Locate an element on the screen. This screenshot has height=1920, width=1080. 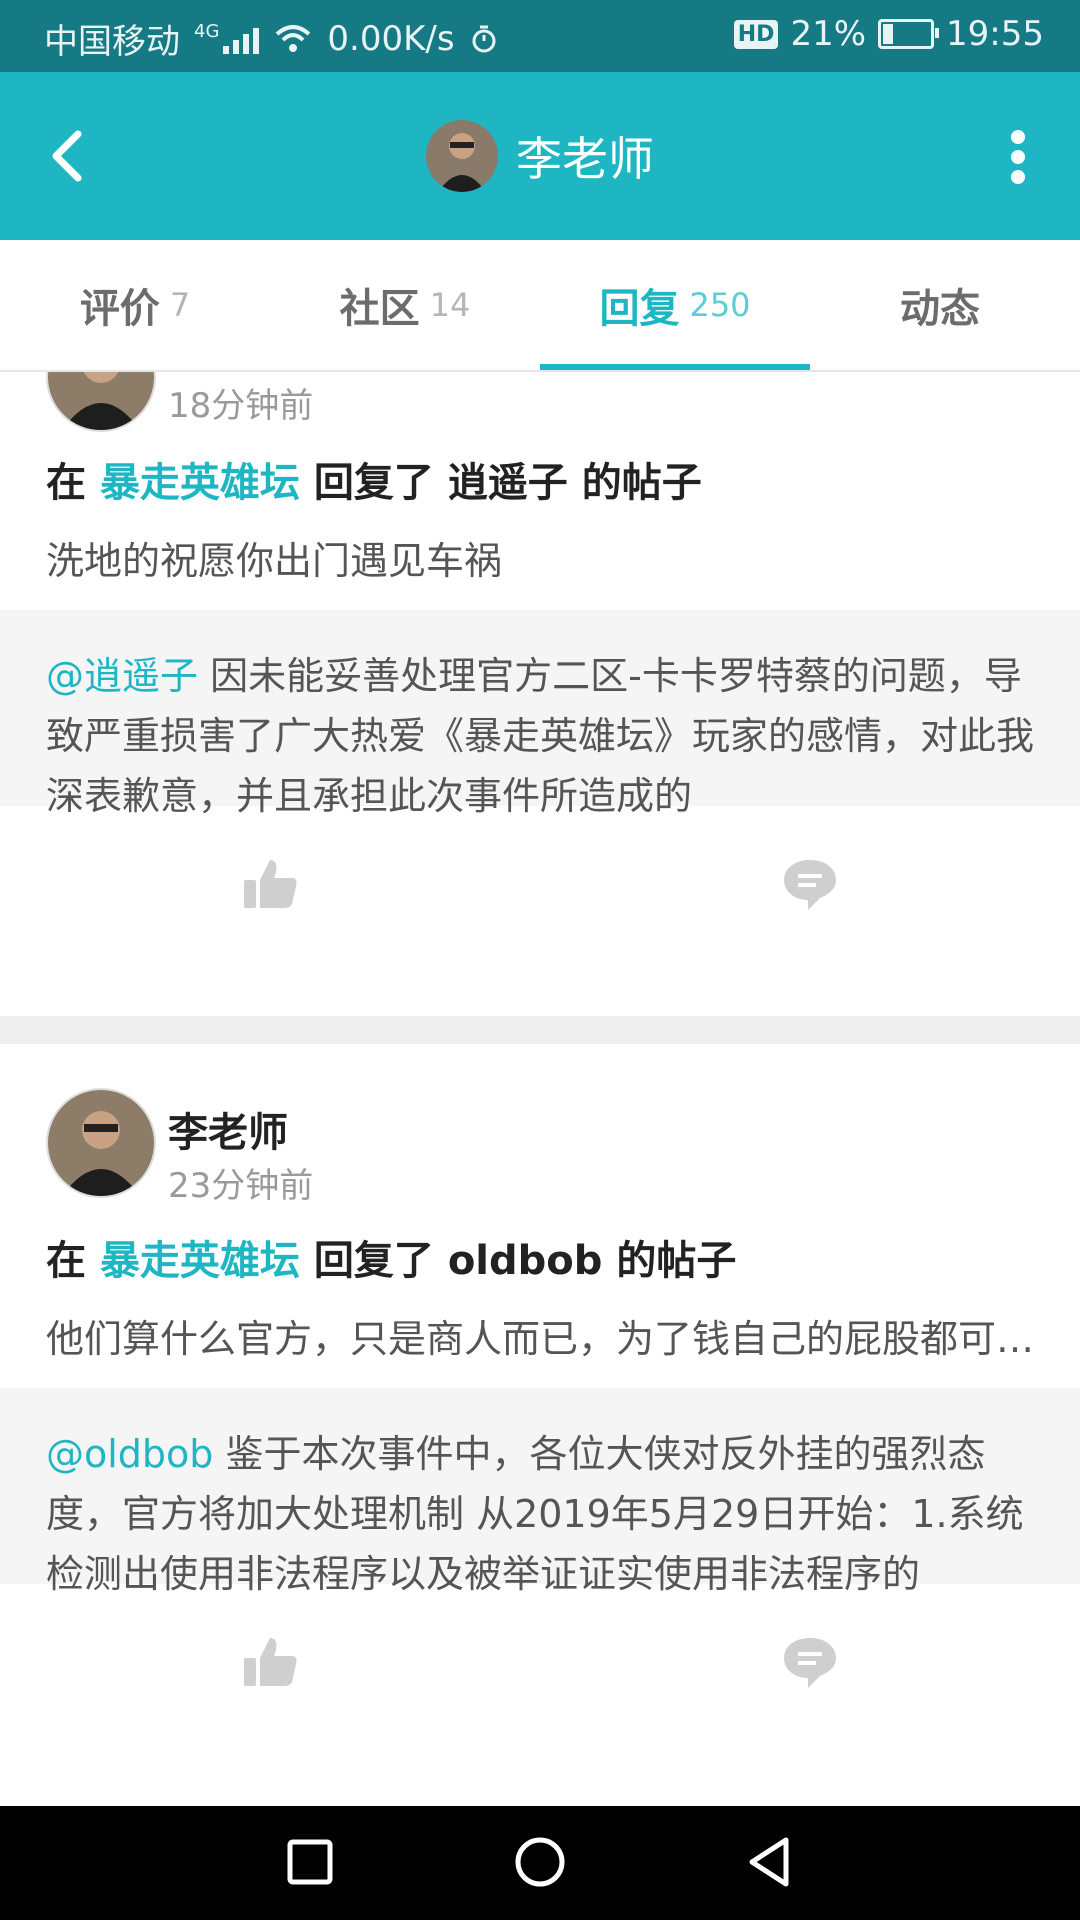
page-title: 李老师 is located at coordinates (585, 159).